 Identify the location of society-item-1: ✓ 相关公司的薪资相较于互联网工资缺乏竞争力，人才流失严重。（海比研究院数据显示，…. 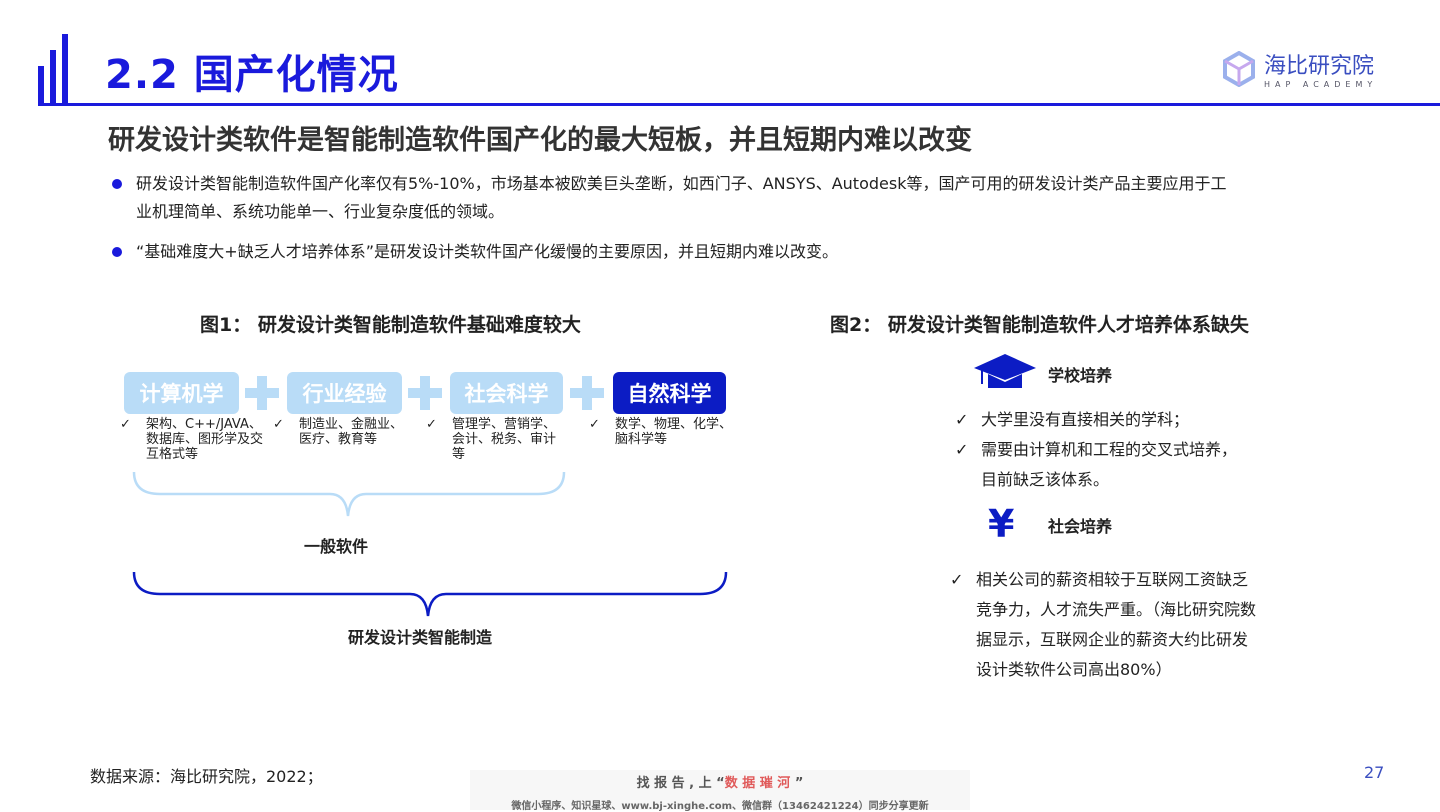
(1105, 625).